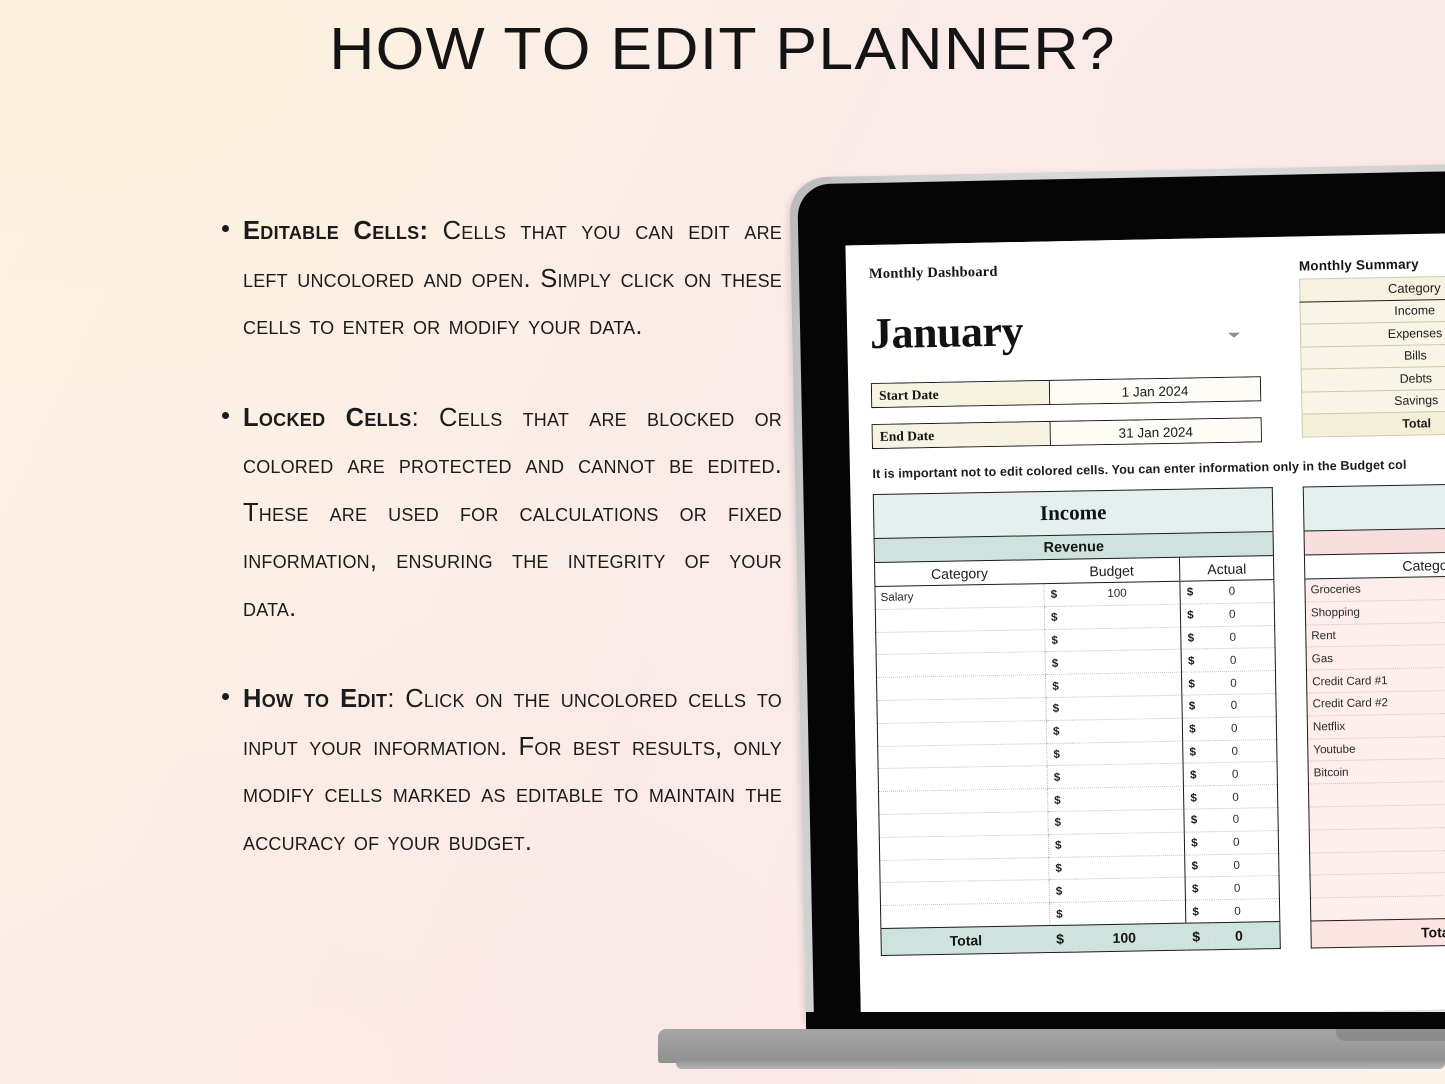 This screenshot has width=1445, height=1084. I want to click on summary-category: Bills, so click(1372, 356).